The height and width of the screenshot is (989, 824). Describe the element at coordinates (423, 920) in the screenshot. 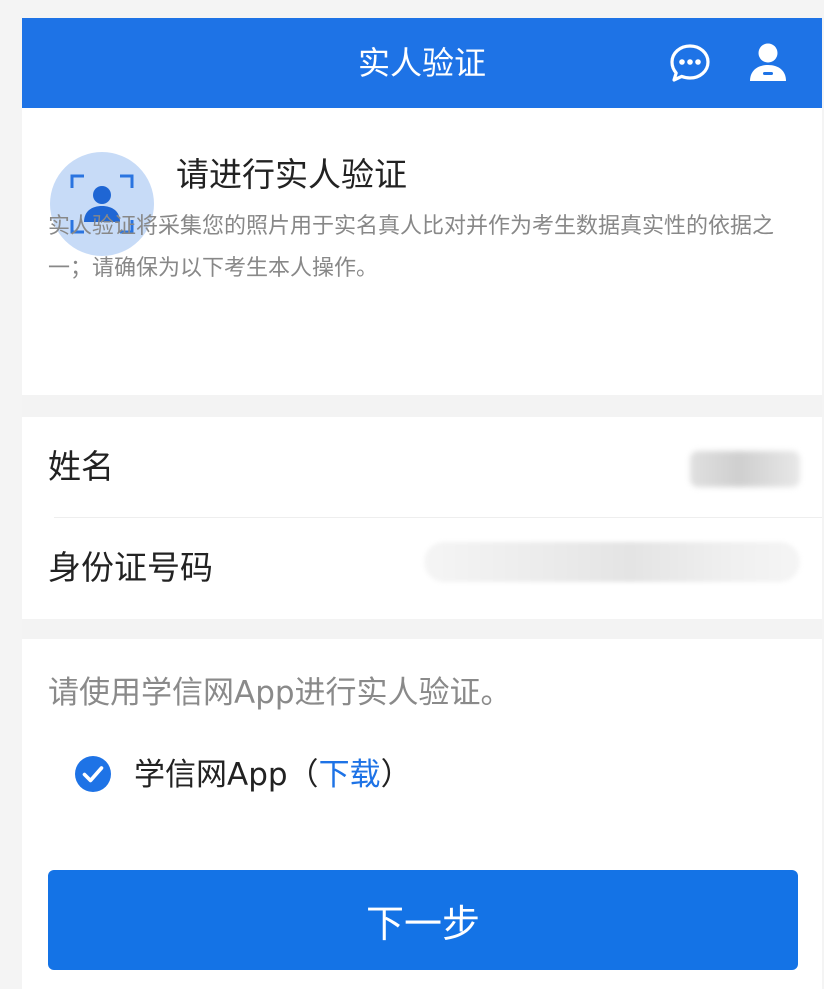

I see `next-button: 下一步` at that location.